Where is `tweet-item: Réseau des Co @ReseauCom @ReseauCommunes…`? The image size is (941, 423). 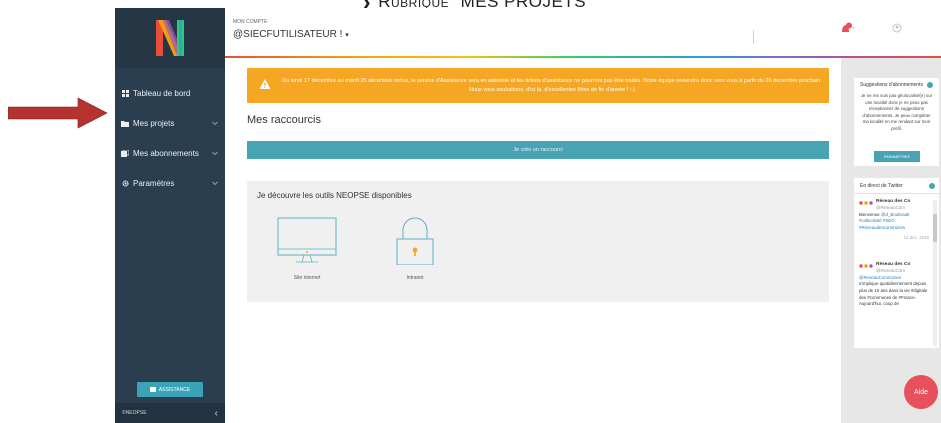
tweet-item: Réseau des Co @ReseauCom @ReseauCommunes… is located at coordinates (894, 284).